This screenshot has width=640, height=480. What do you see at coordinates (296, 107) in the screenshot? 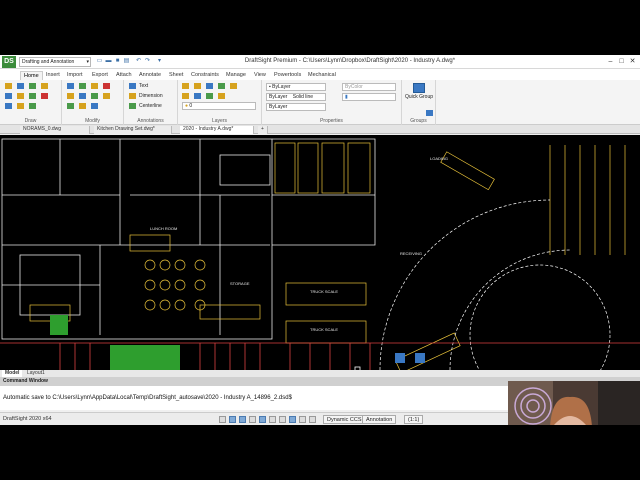
I see `lineweight-select: ByLayer` at bounding box center [296, 107].